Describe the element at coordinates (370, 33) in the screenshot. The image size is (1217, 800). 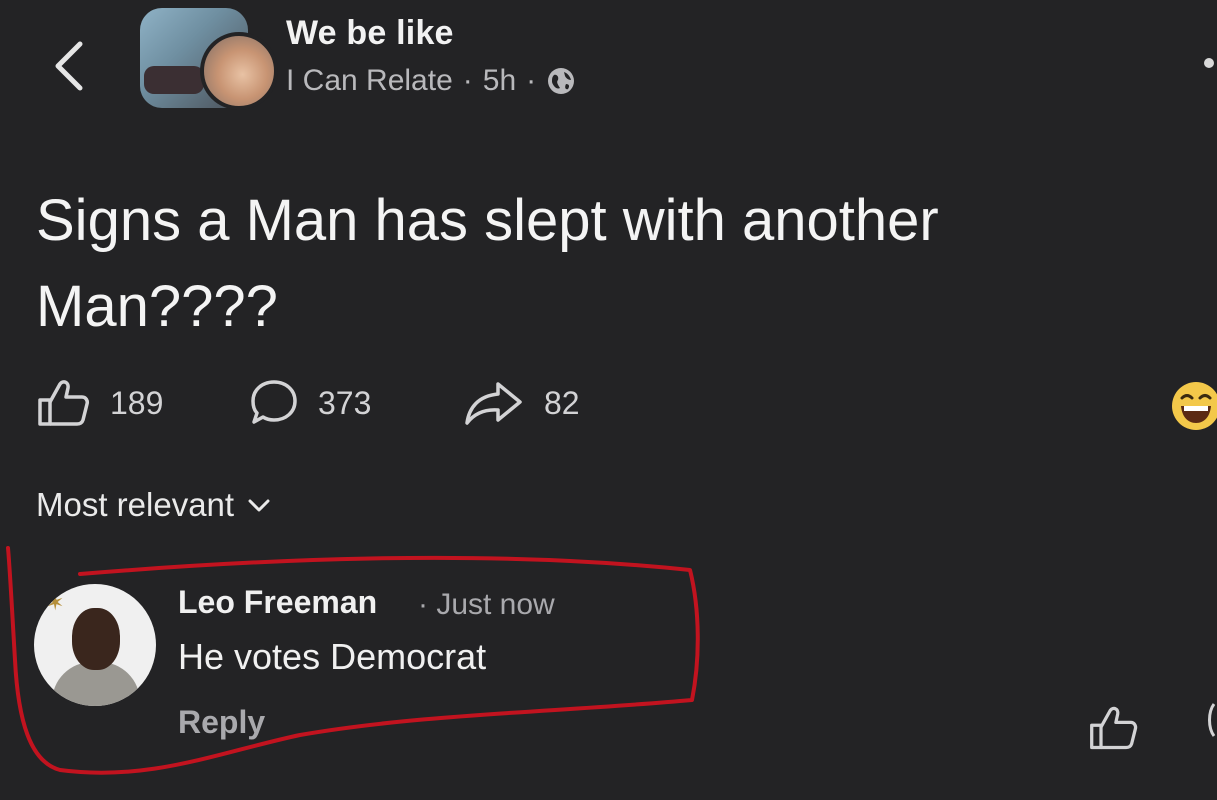
I see `group-name: We be like` at that location.